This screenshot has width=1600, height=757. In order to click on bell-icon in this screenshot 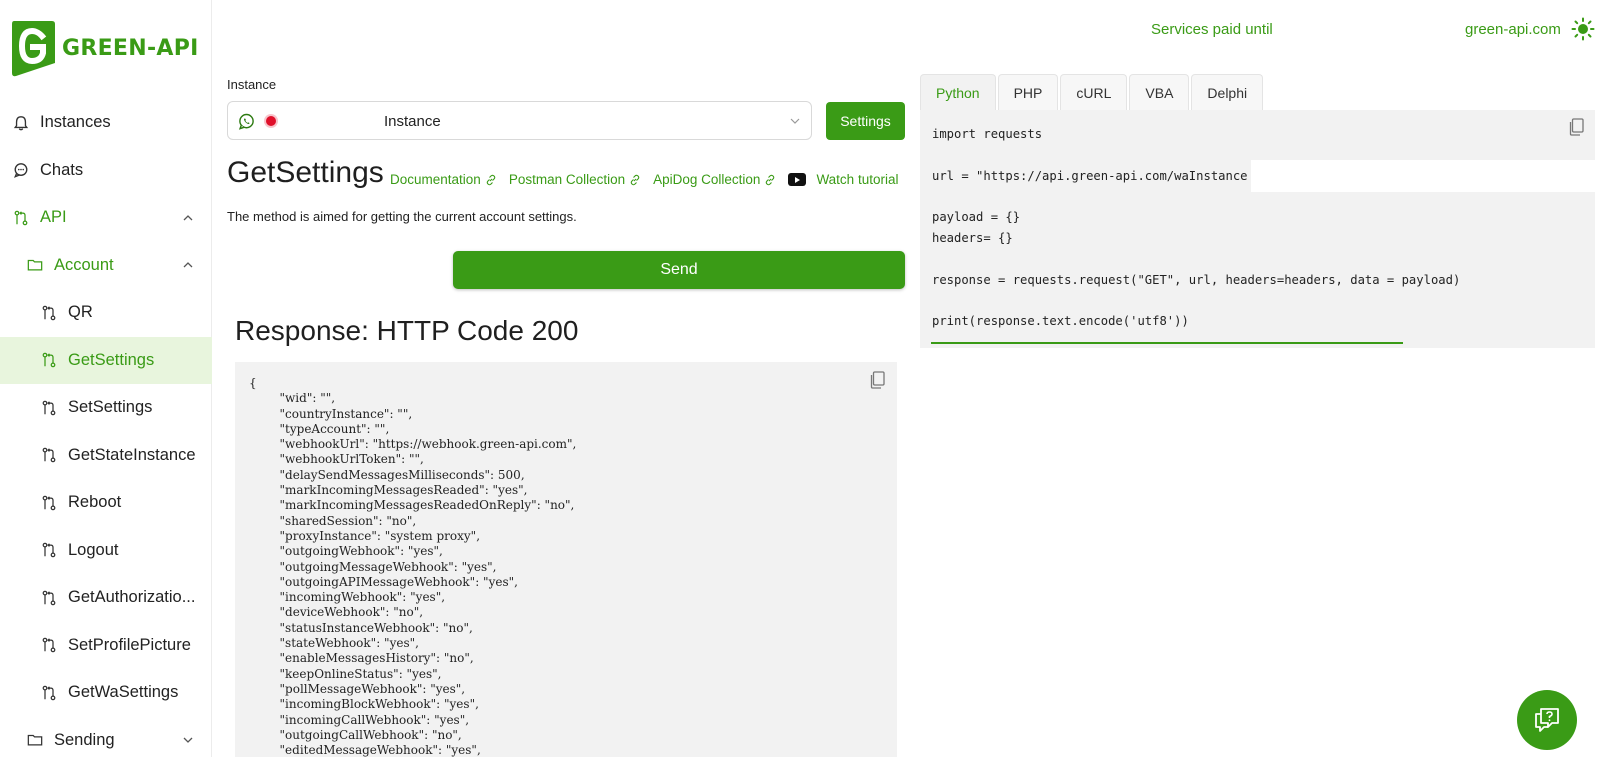, I will do `click(21, 123)`.